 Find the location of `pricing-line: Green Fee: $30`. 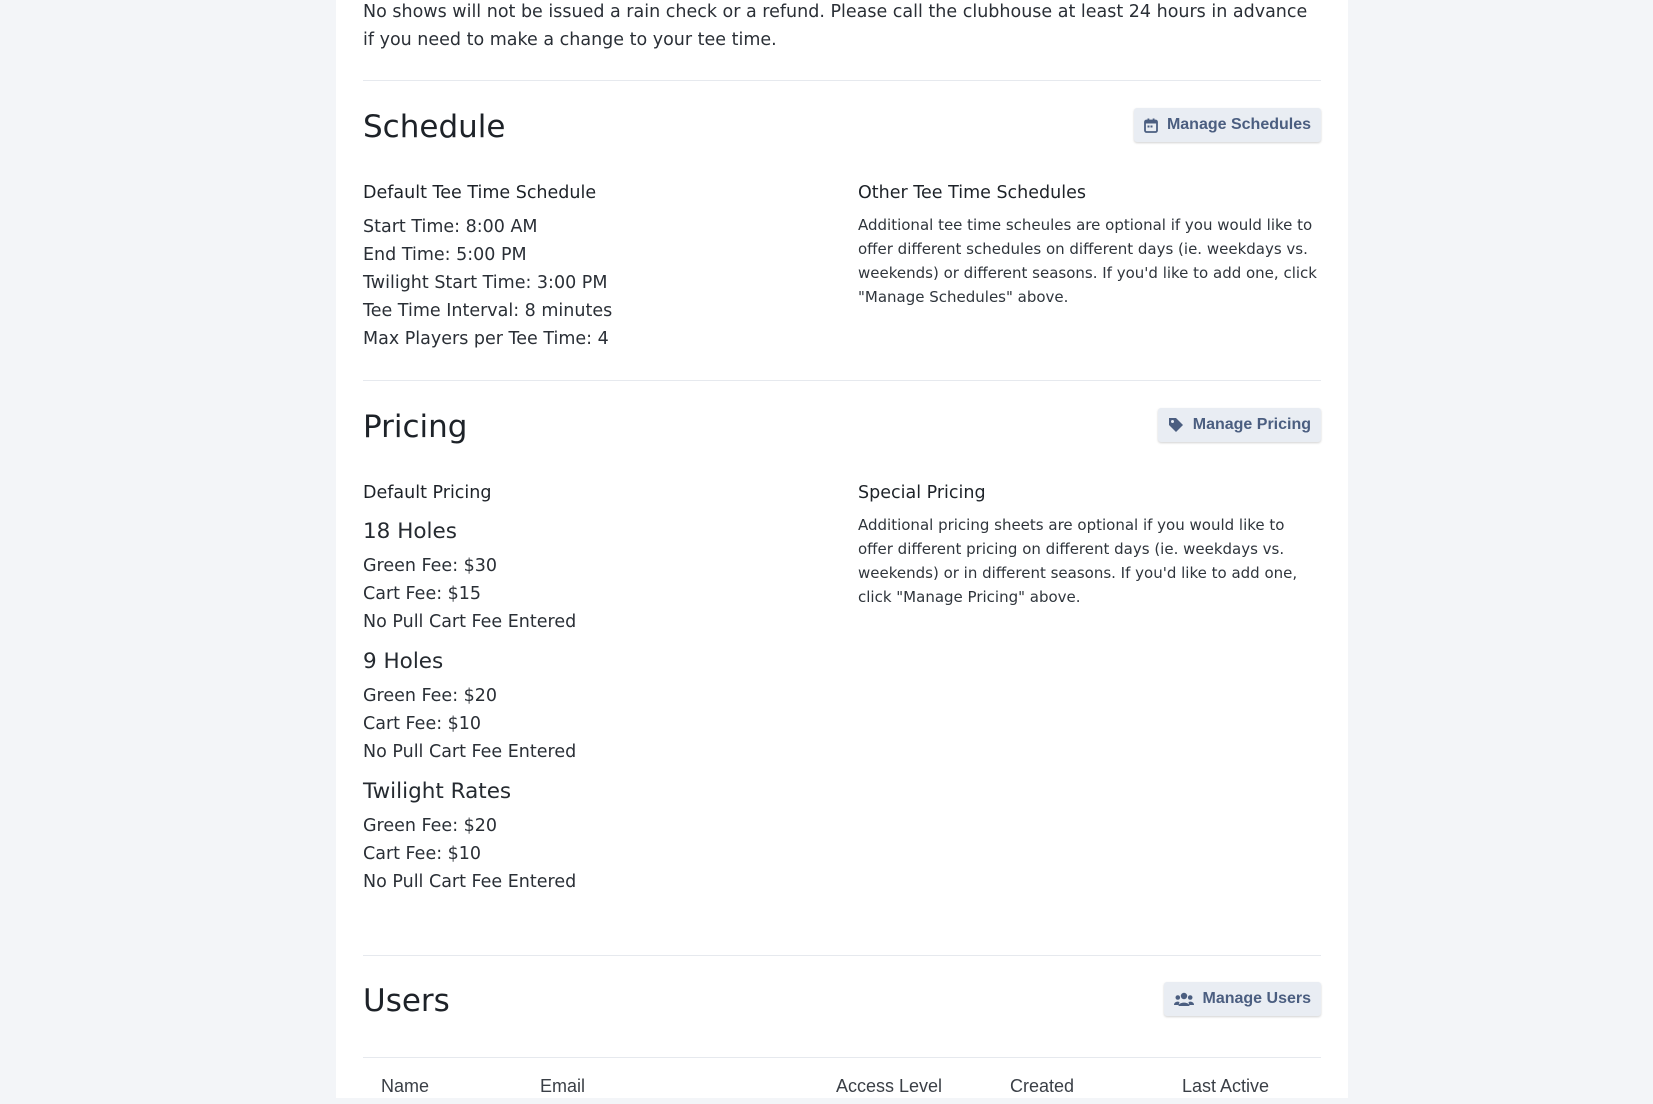

pricing-line: Green Fee: $30 is located at coordinates (430, 566).